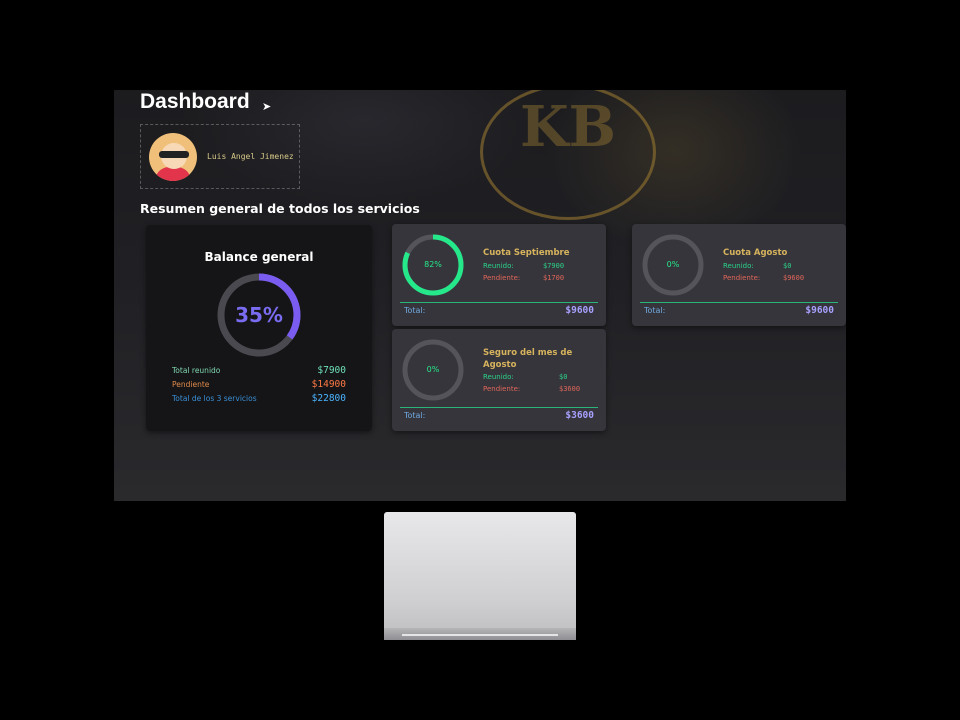 This screenshot has height=720, width=960. I want to click on balance-row-label: Total de los 3 servicios, so click(214, 398).